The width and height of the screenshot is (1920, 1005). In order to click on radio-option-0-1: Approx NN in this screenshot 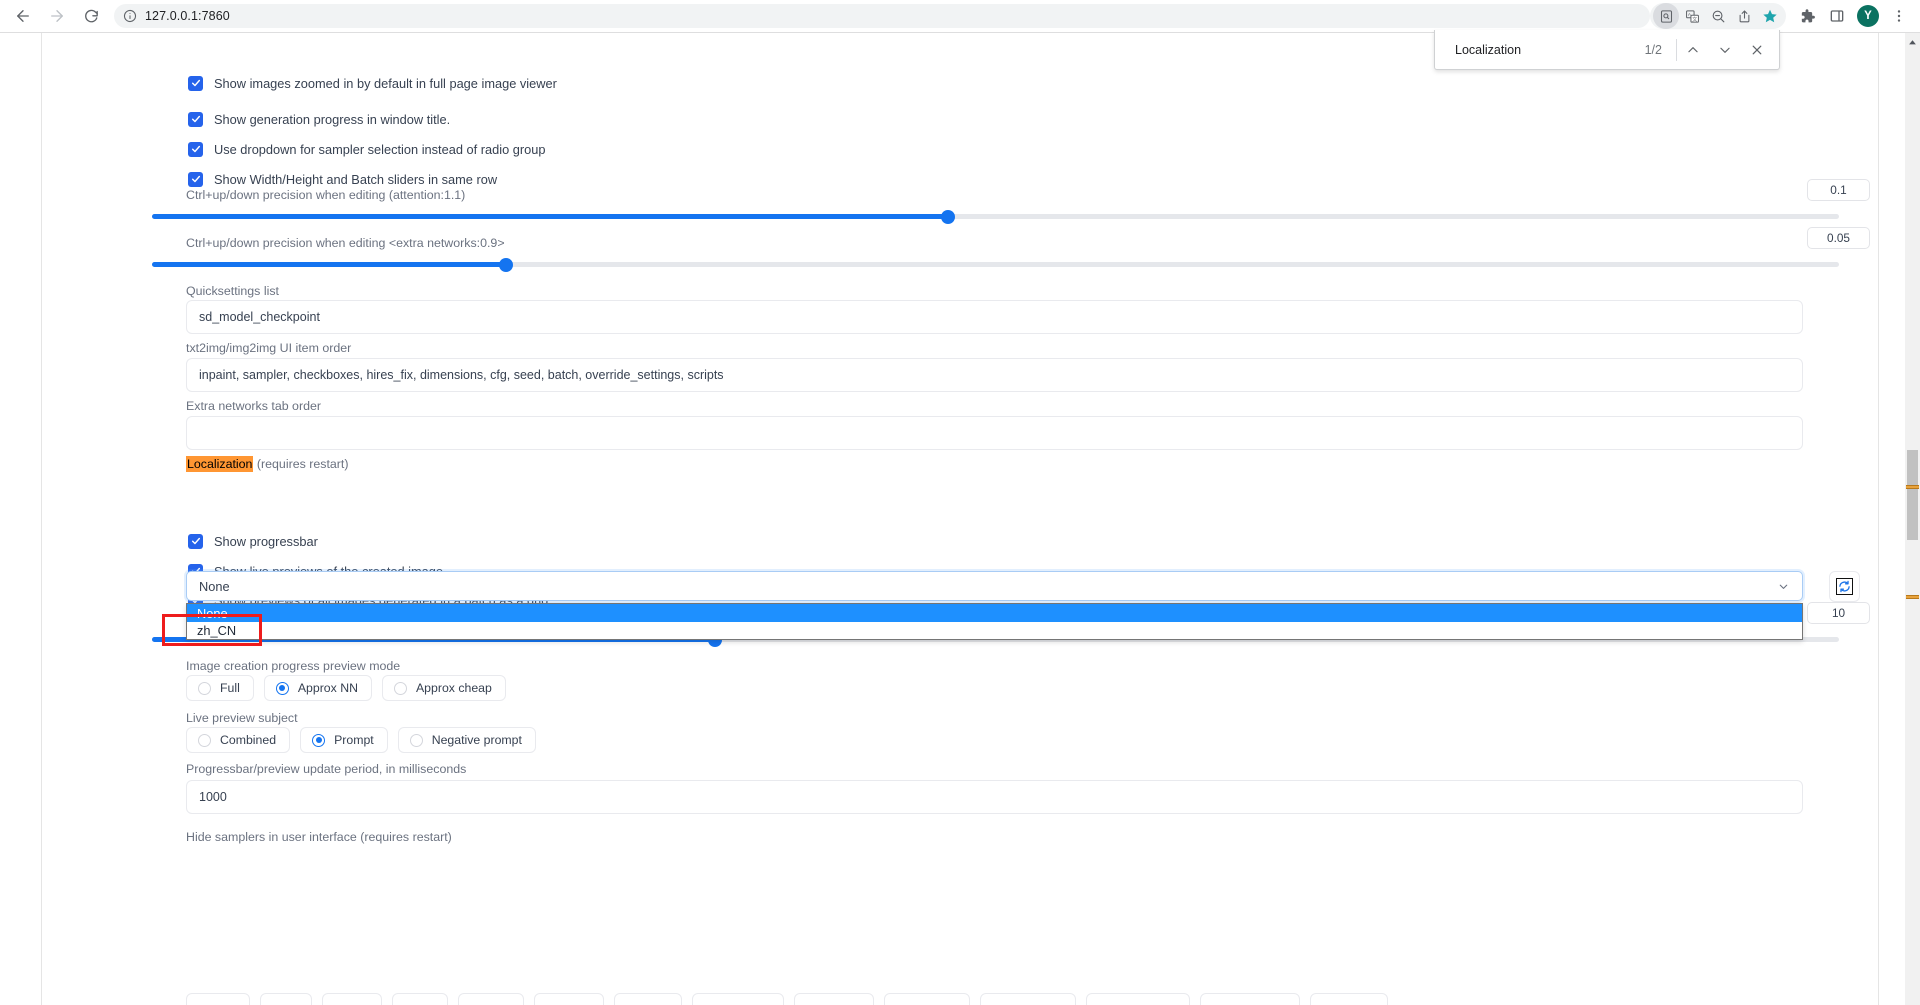, I will do `click(317, 688)`.